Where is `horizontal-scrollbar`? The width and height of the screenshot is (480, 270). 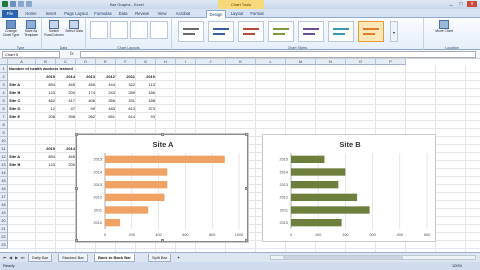 horizontal-scrollbar is located at coordinates (373, 257).